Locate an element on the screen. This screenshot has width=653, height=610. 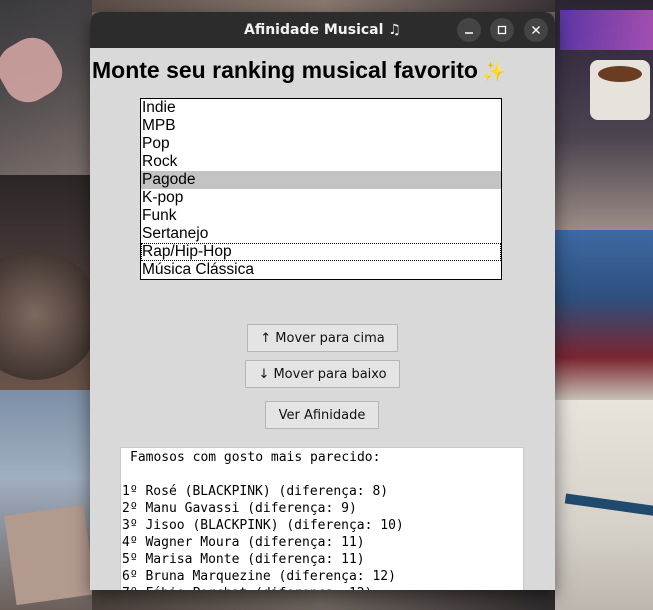
music-note-icon: ♫ is located at coordinates (394, 30).